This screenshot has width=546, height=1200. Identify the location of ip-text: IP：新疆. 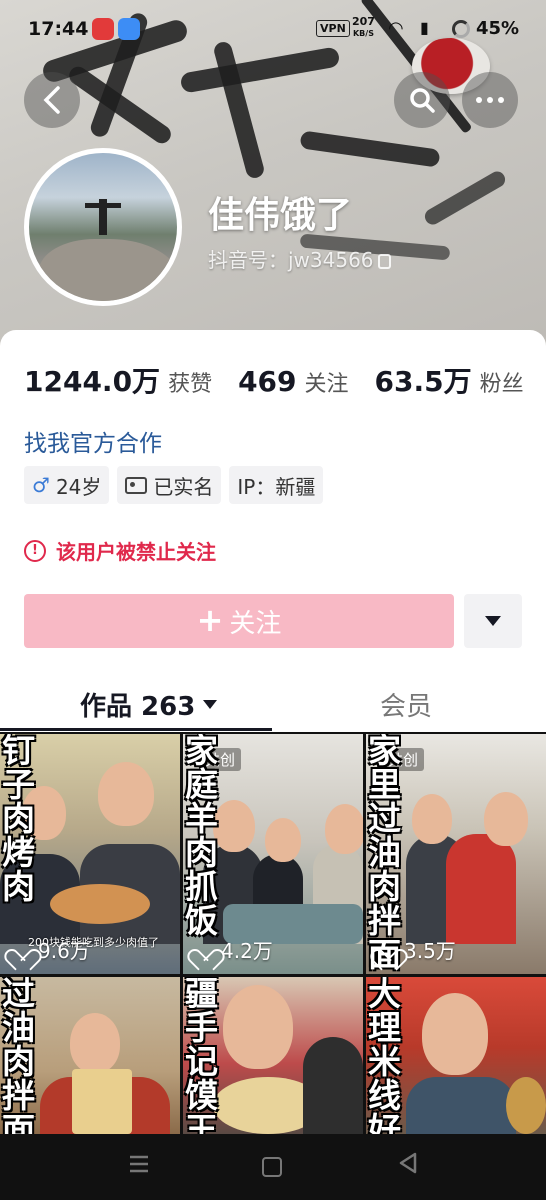
(276, 486).